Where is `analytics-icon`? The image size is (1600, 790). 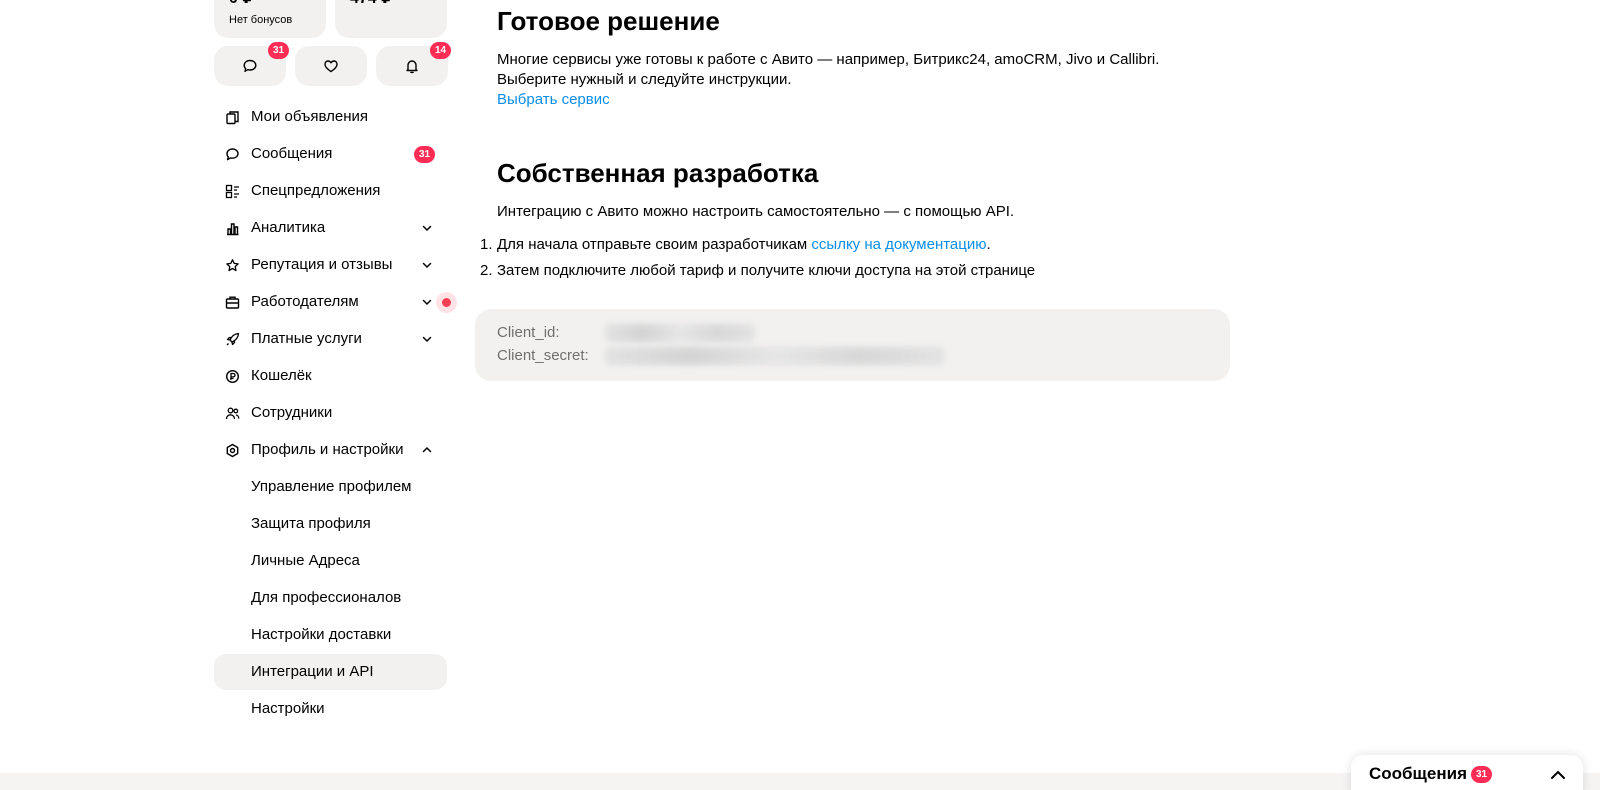
analytics-icon is located at coordinates (233, 229).